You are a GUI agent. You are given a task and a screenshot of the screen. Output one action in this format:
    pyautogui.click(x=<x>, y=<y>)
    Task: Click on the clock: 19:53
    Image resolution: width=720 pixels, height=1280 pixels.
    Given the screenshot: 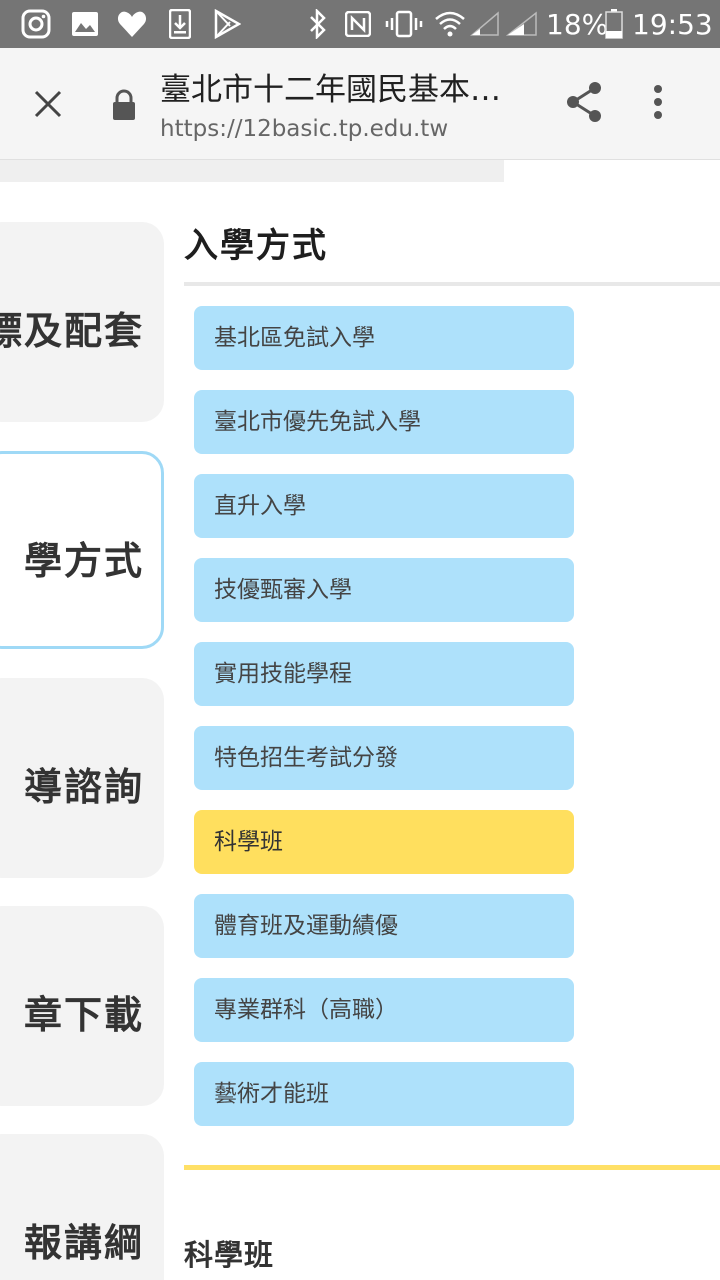 What is the action you would take?
    pyautogui.click(x=672, y=24)
    